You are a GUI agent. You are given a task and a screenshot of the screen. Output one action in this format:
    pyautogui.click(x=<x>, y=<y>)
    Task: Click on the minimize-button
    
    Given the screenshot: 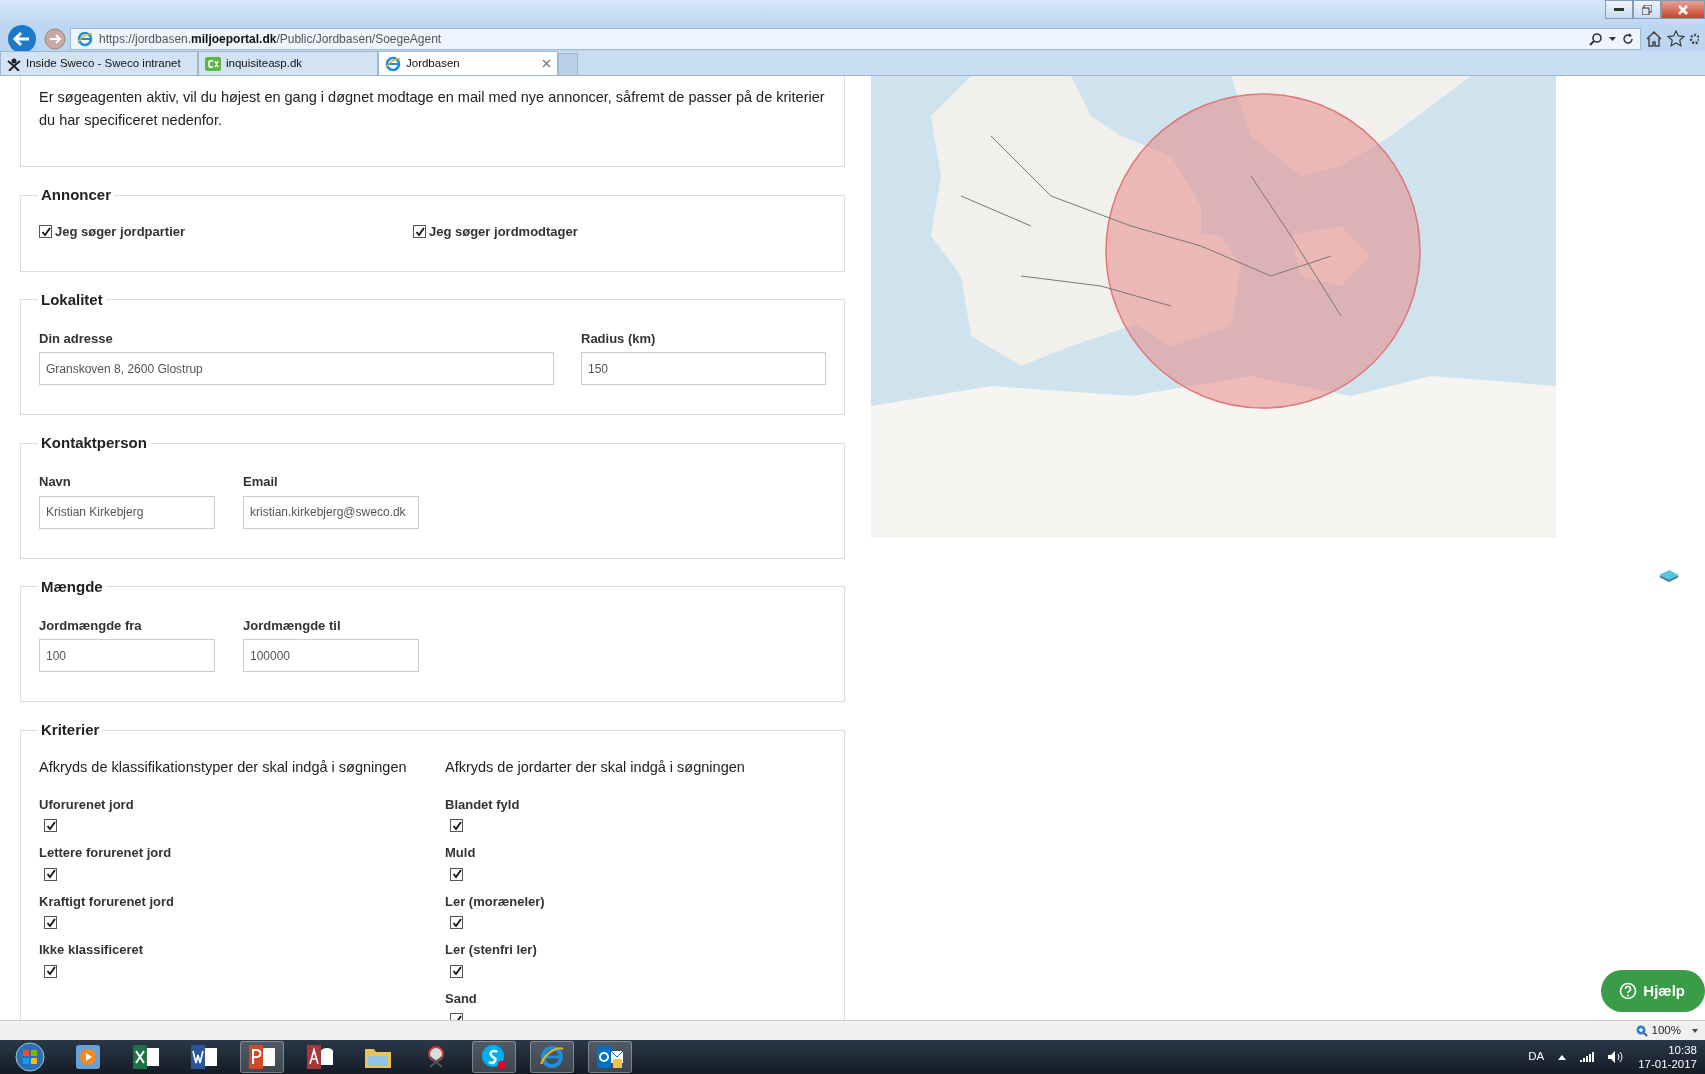 What is the action you would take?
    pyautogui.click(x=1619, y=9)
    